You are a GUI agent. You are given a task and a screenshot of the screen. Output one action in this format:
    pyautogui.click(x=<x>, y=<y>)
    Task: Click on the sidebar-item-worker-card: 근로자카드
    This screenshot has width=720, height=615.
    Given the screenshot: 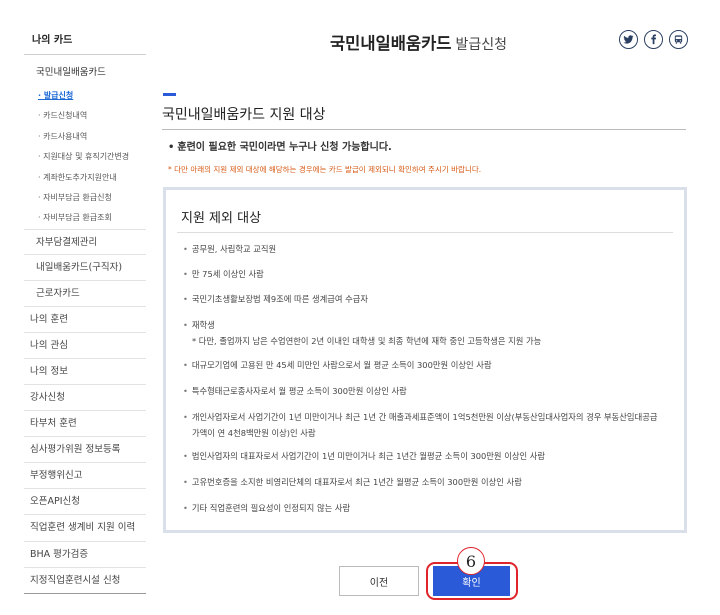 What is the action you would take?
    pyautogui.click(x=85, y=294)
    